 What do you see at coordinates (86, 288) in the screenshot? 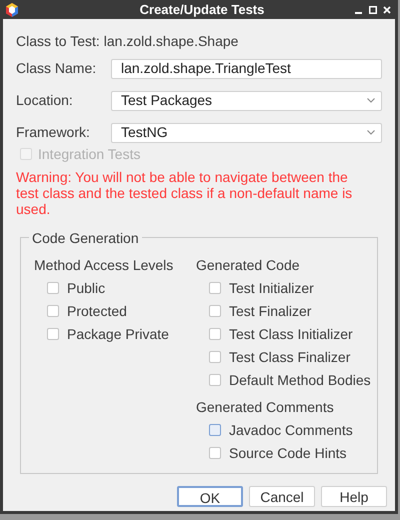
I see `checkbox-label: Public` at bounding box center [86, 288].